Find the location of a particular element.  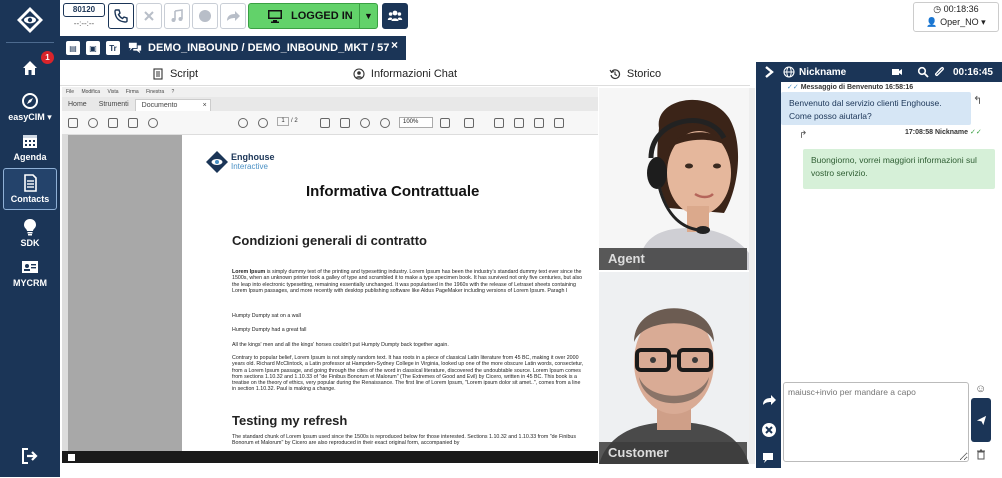

monitor-icon is located at coordinates (275, 16).